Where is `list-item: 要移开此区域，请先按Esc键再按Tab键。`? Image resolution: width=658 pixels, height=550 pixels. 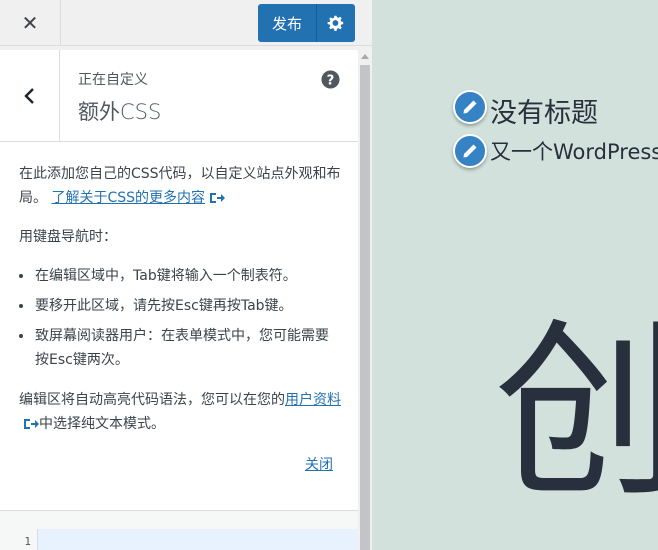 list-item: 要移开此区域，请先按Esc键再按Tab键。 is located at coordinates (179, 306).